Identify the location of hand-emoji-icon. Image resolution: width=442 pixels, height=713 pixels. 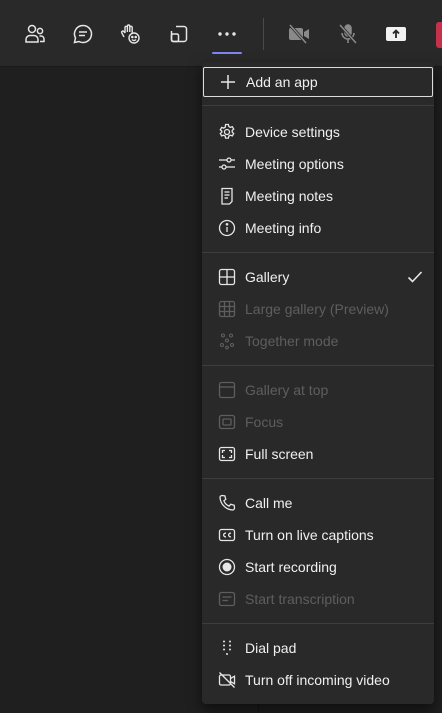
(130, 34).